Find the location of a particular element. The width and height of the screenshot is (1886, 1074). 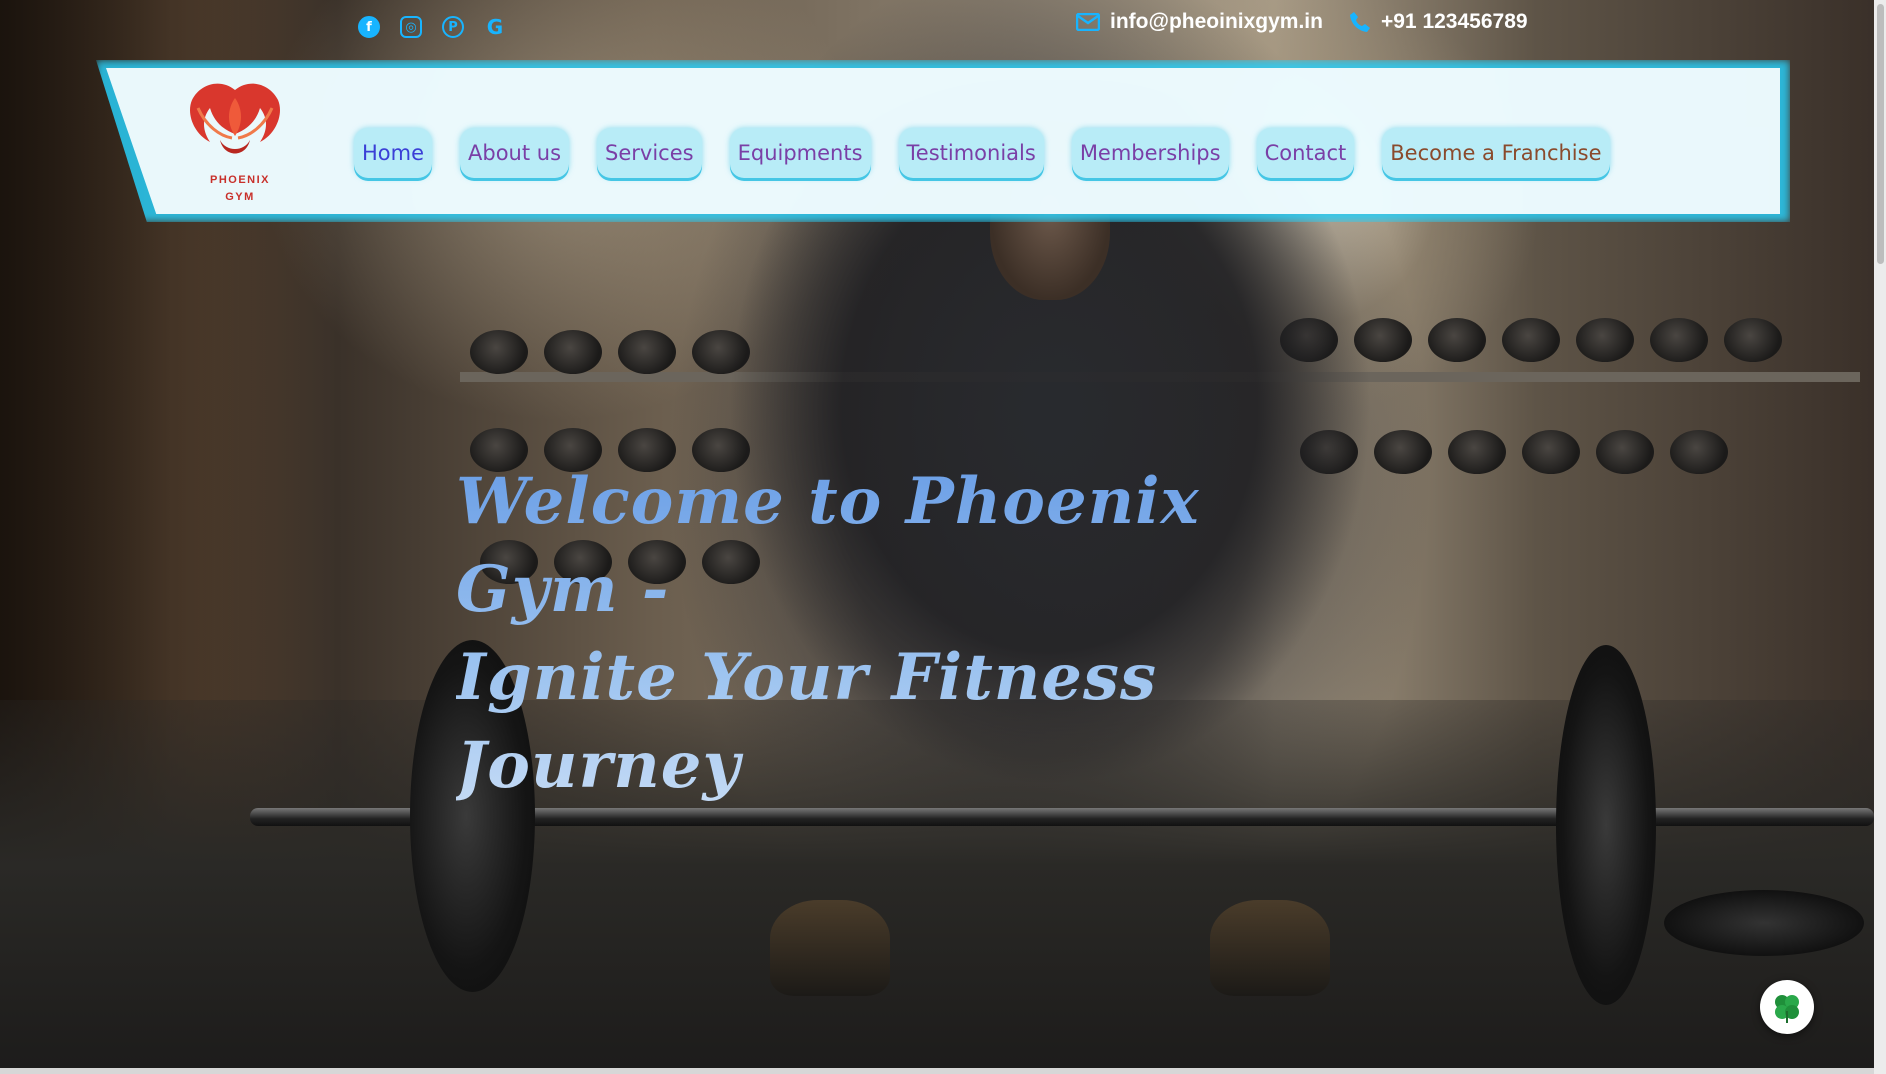

nav-equipments: Equipments is located at coordinates (800, 153).